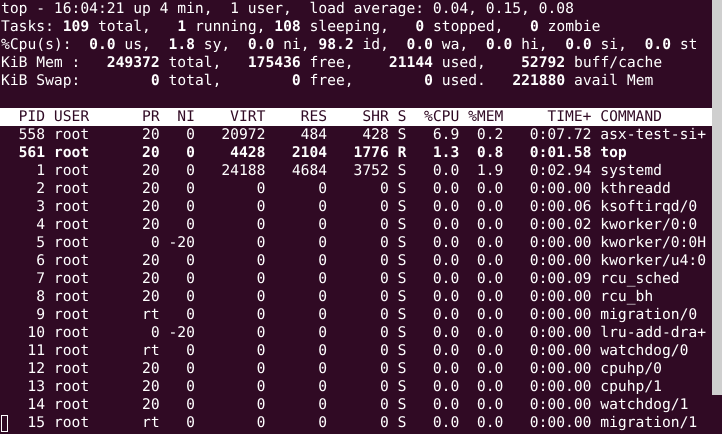 The width and height of the screenshot is (722, 434). Describe the element at coordinates (446, 153) in the screenshot. I see `table-cell: 1.3` at that location.